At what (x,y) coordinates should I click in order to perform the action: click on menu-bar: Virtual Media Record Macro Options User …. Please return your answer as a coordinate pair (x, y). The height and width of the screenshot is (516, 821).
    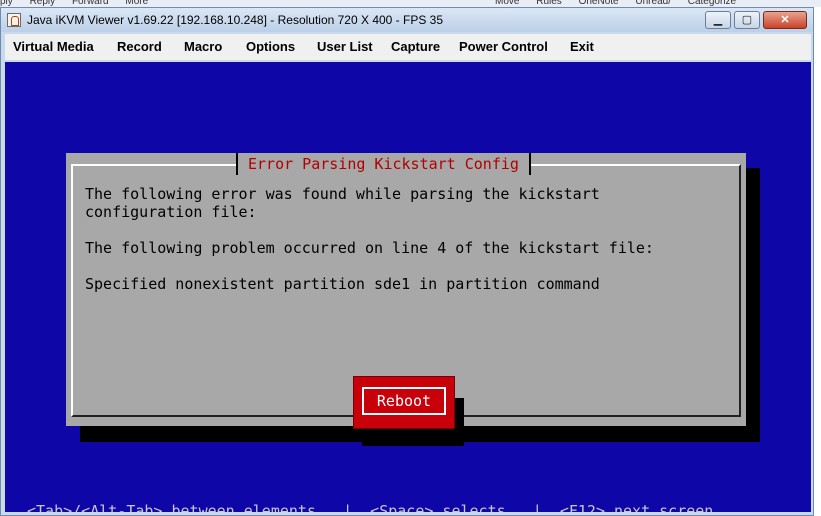
    Looking at the image, I should click on (408, 47).